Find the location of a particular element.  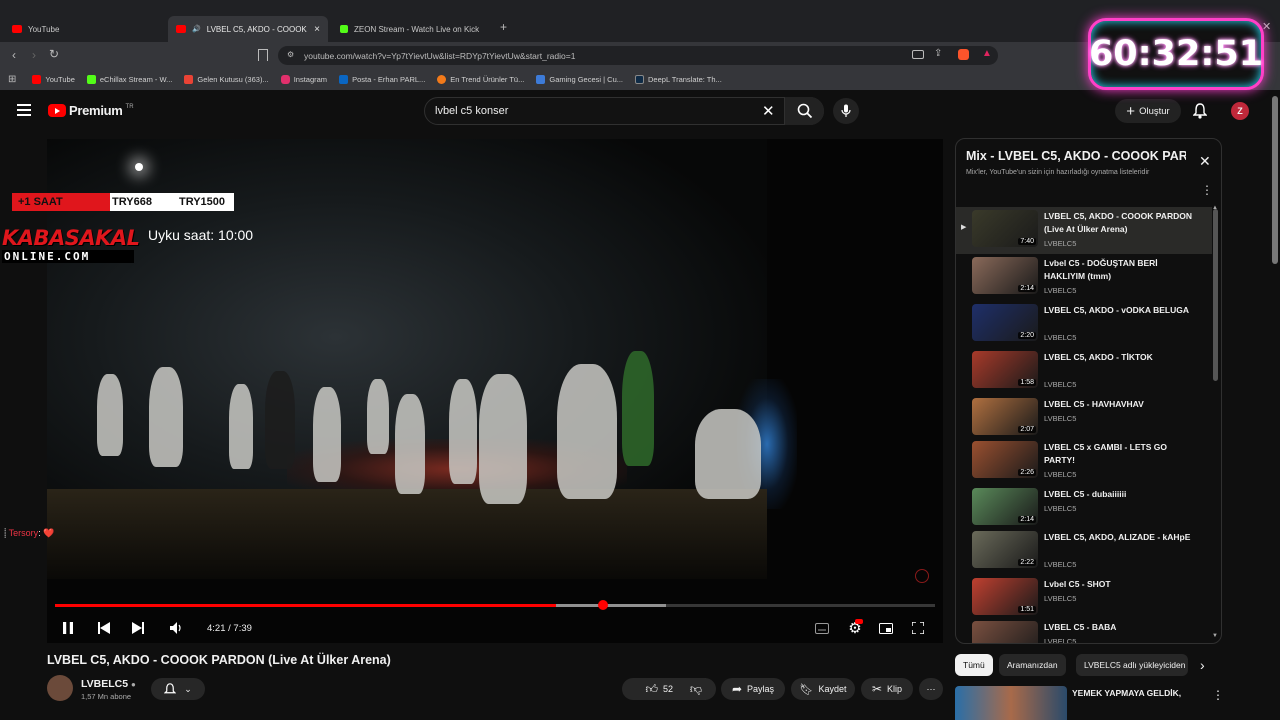

playlist-item-title: Lvbel C5 - SHOT is located at coordinates (1077, 584).